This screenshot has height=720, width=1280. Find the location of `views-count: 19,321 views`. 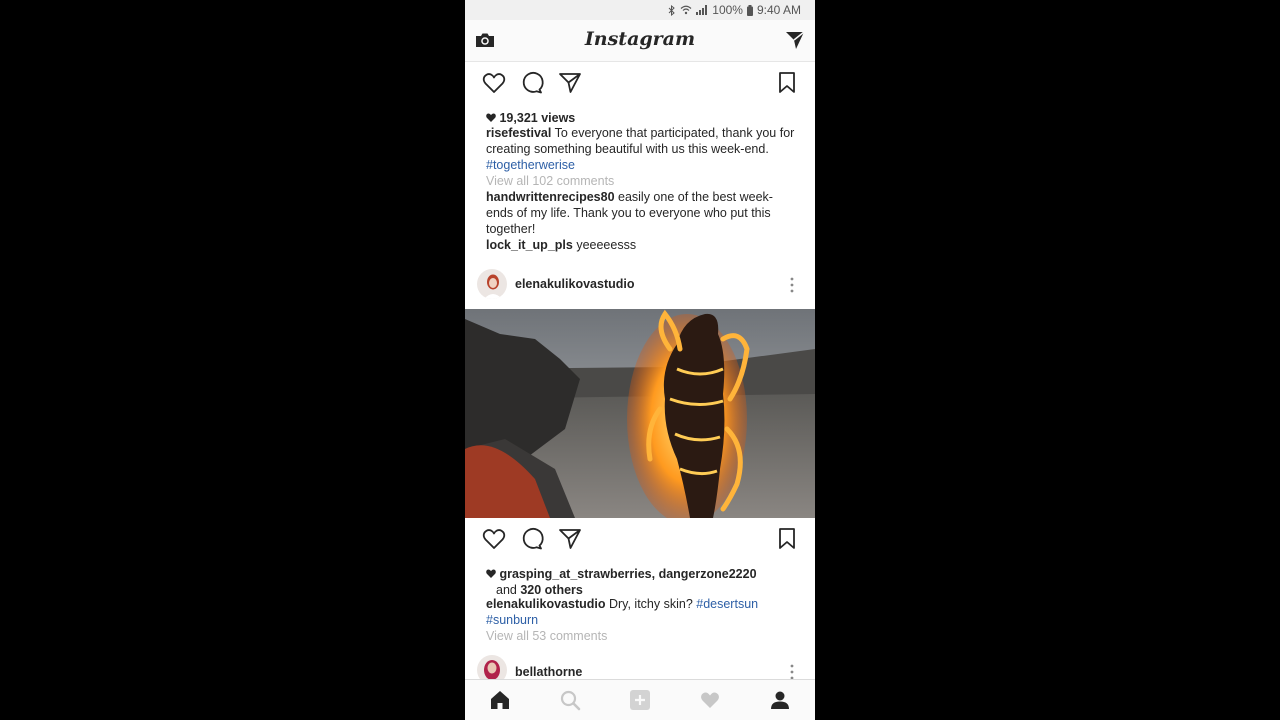

views-count: 19,321 views is located at coordinates (642, 118).